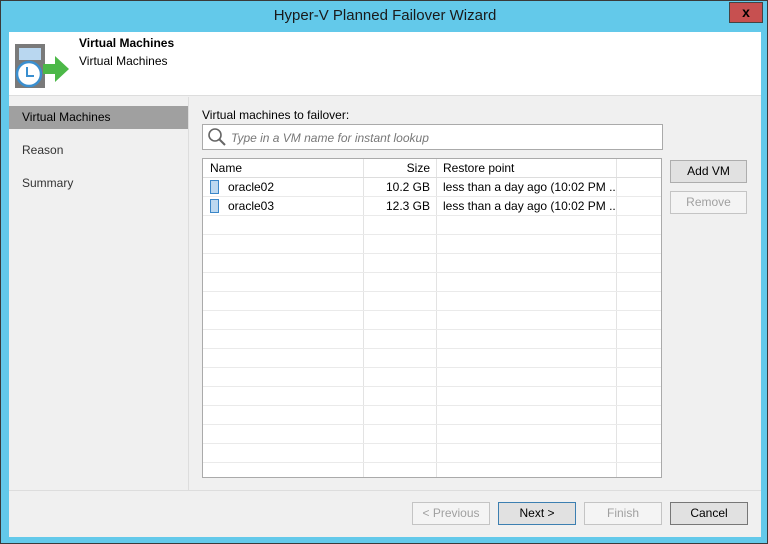 The width and height of the screenshot is (768, 544). I want to click on column-size: Size, so click(400, 168).